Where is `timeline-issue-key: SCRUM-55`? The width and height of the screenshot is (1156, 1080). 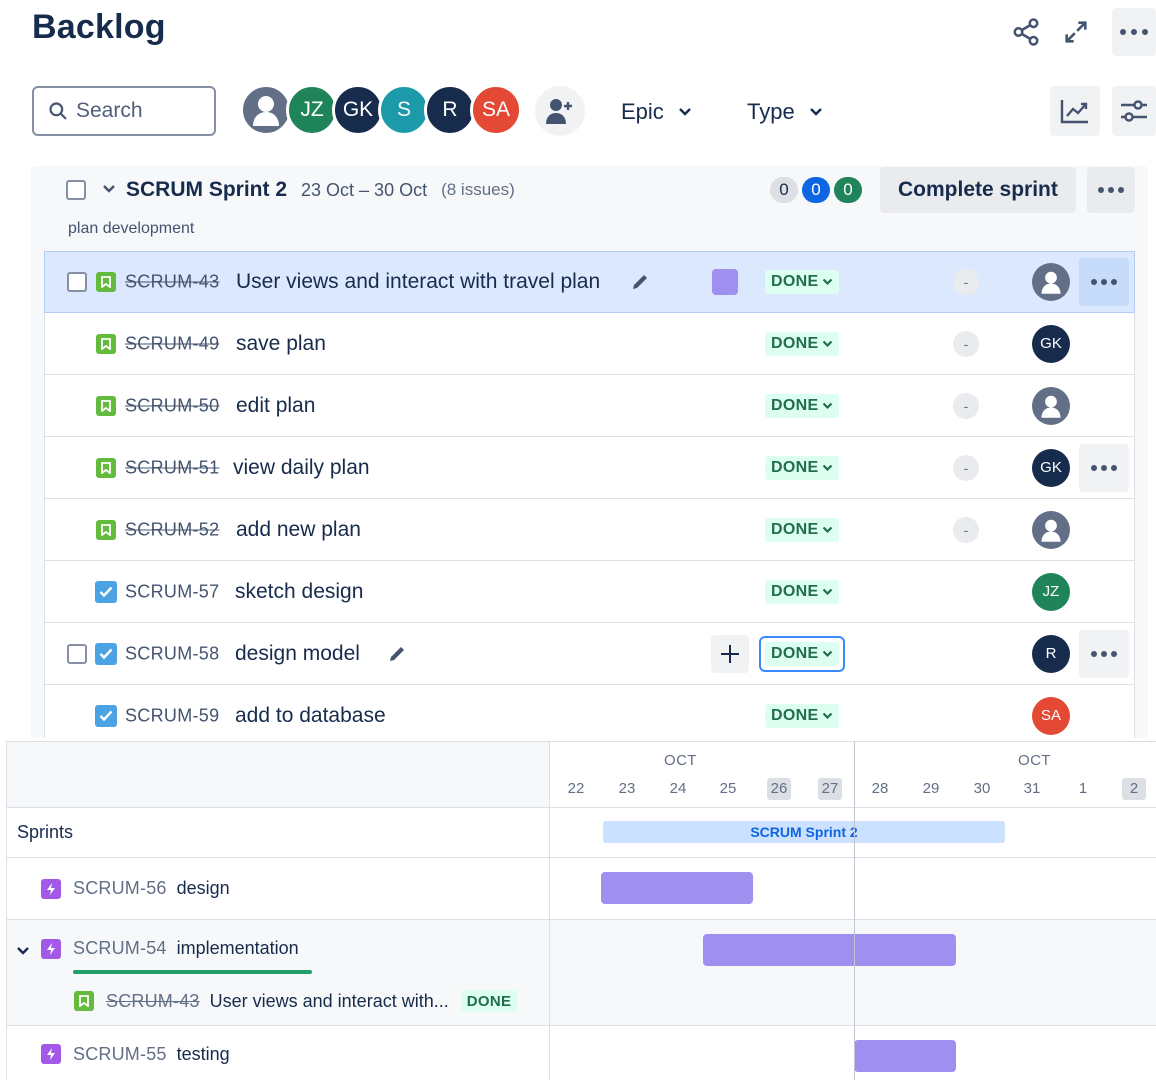 timeline-issue-key: SCRUM-55 is located at coordinates (120, 1054).